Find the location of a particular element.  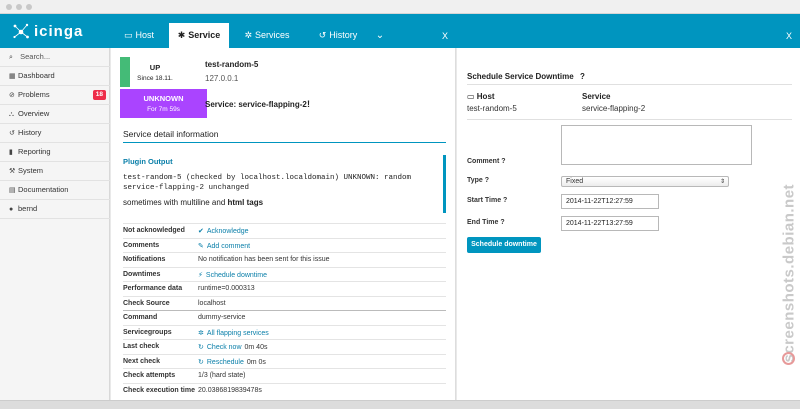

search-icon: ⌕ is located at coordinates (11, 57).